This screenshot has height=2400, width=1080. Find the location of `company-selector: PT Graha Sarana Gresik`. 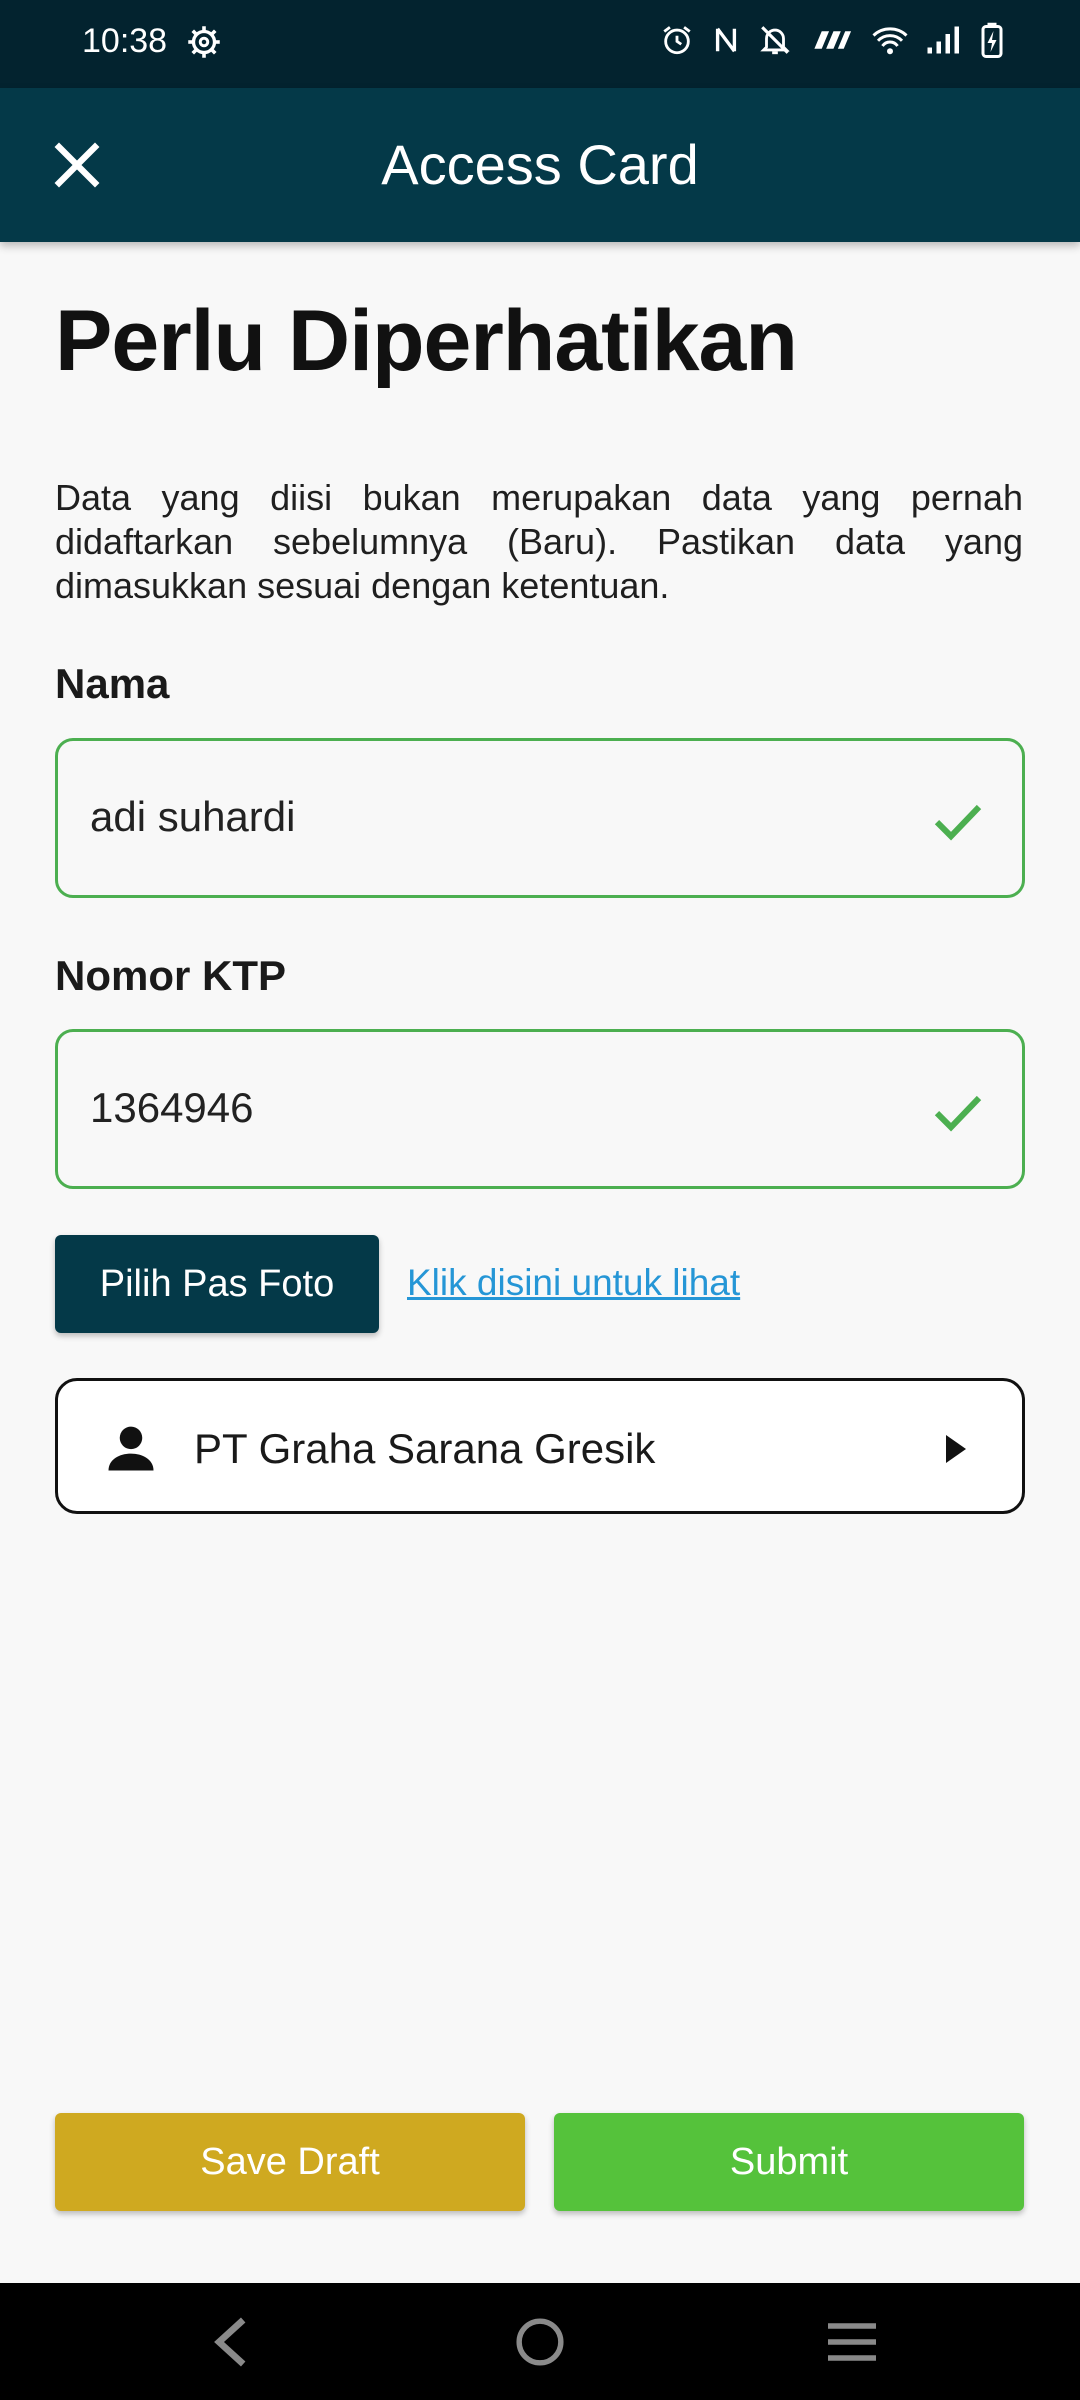

company-selector: PT Graha Sarana Gresik is located at coordinates (540, 1446).